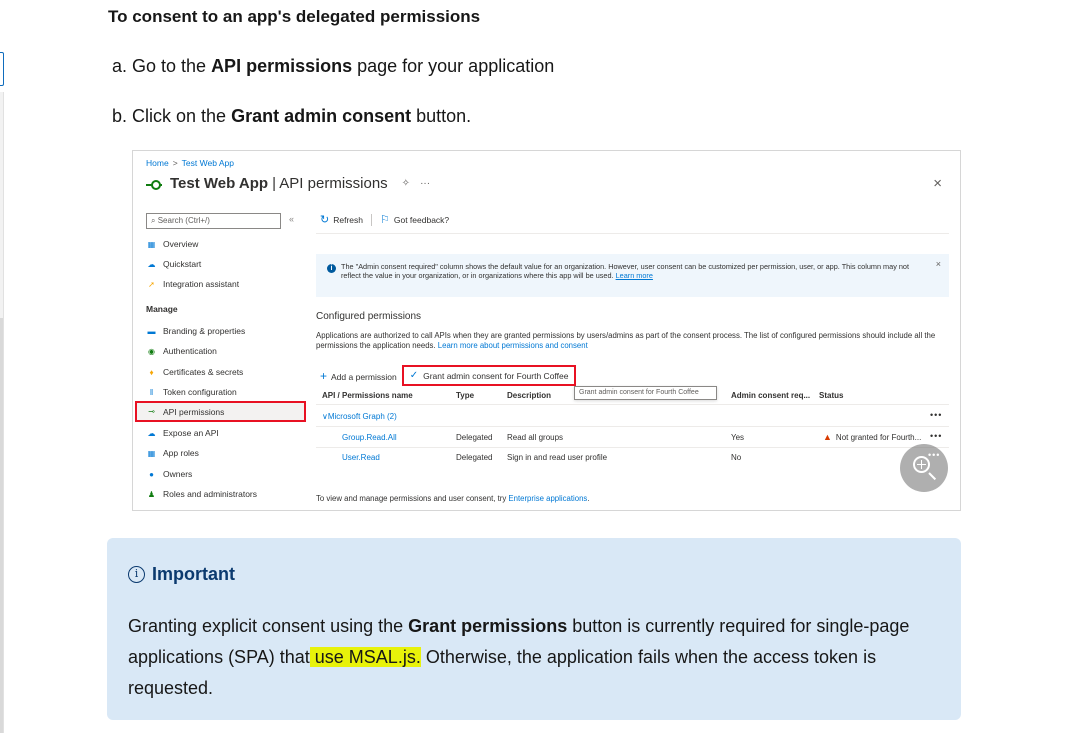 The width and height of the screenshot is (1089, 733). Describe the element at coordinates (1, 525) in the screenshot. I see `left-scrollbar` at that location.